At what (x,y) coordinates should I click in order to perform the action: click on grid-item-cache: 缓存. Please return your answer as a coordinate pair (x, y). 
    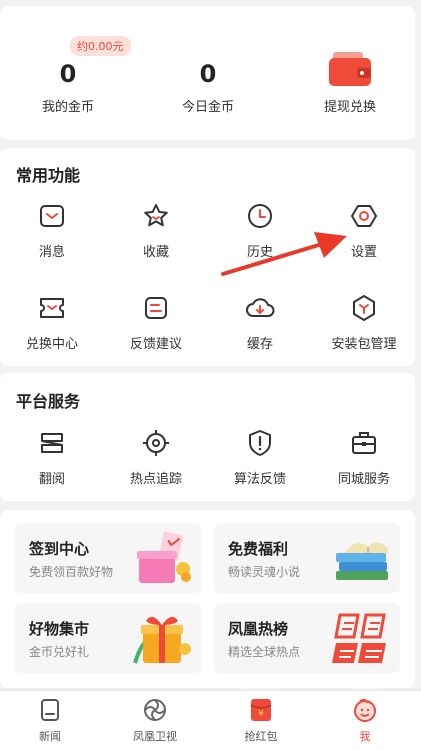
    Looking at the image, I should click on (260, 322).